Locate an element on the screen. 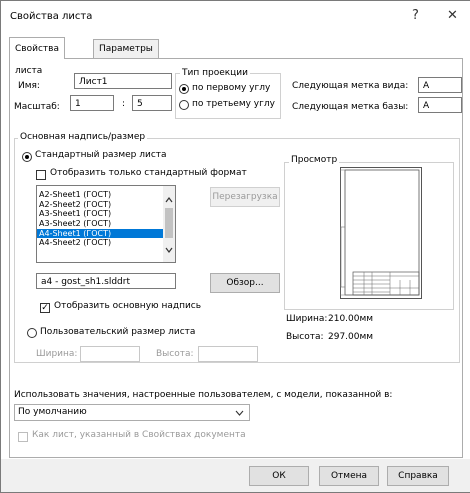 The height and width of the screenshot is (493, 470). cancel-button: Отмена is located at coordinates (349, 476).